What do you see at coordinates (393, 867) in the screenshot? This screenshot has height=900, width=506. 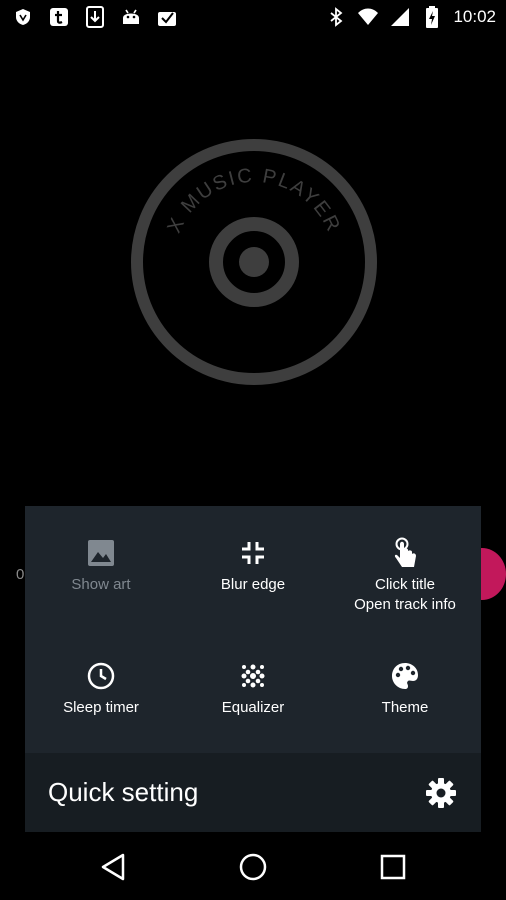 I see `recents-icon` at bounding box center [393, 867].